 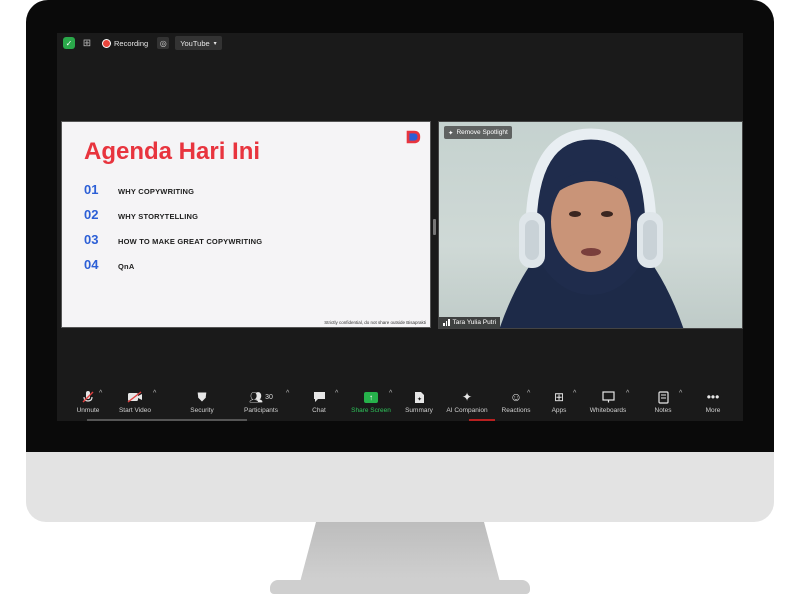 I want to click on slide-title: Agenda Hari Ini, so click(x=172, y=151).